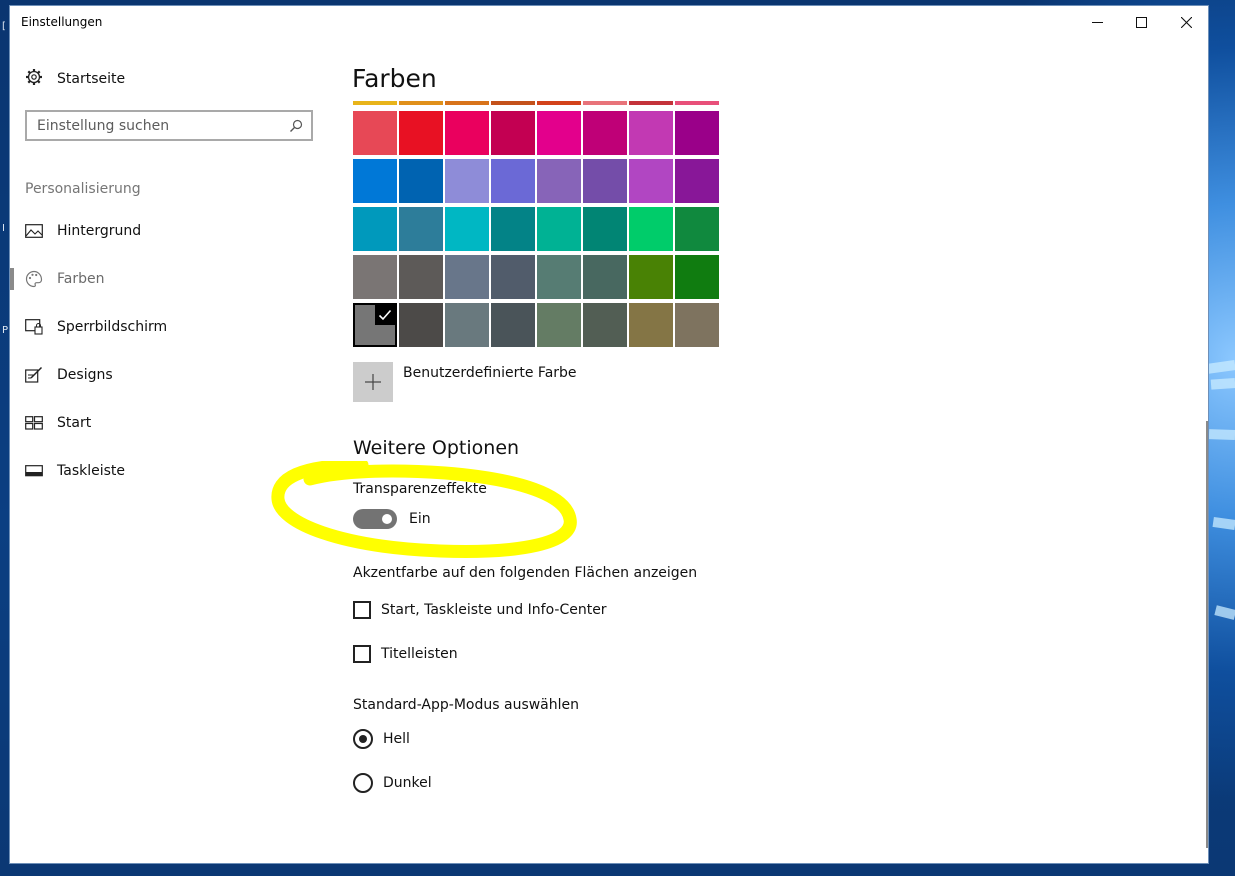  I want to click on radio-dark: Dunkel, so click(392, 783).